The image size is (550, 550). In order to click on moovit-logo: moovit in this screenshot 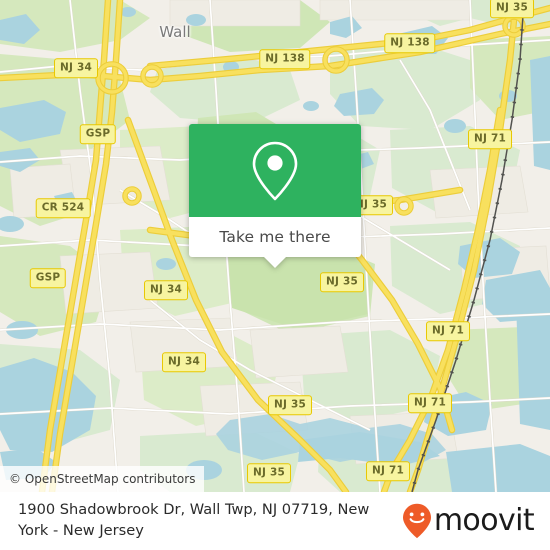, I will do `click(468, 521)`.